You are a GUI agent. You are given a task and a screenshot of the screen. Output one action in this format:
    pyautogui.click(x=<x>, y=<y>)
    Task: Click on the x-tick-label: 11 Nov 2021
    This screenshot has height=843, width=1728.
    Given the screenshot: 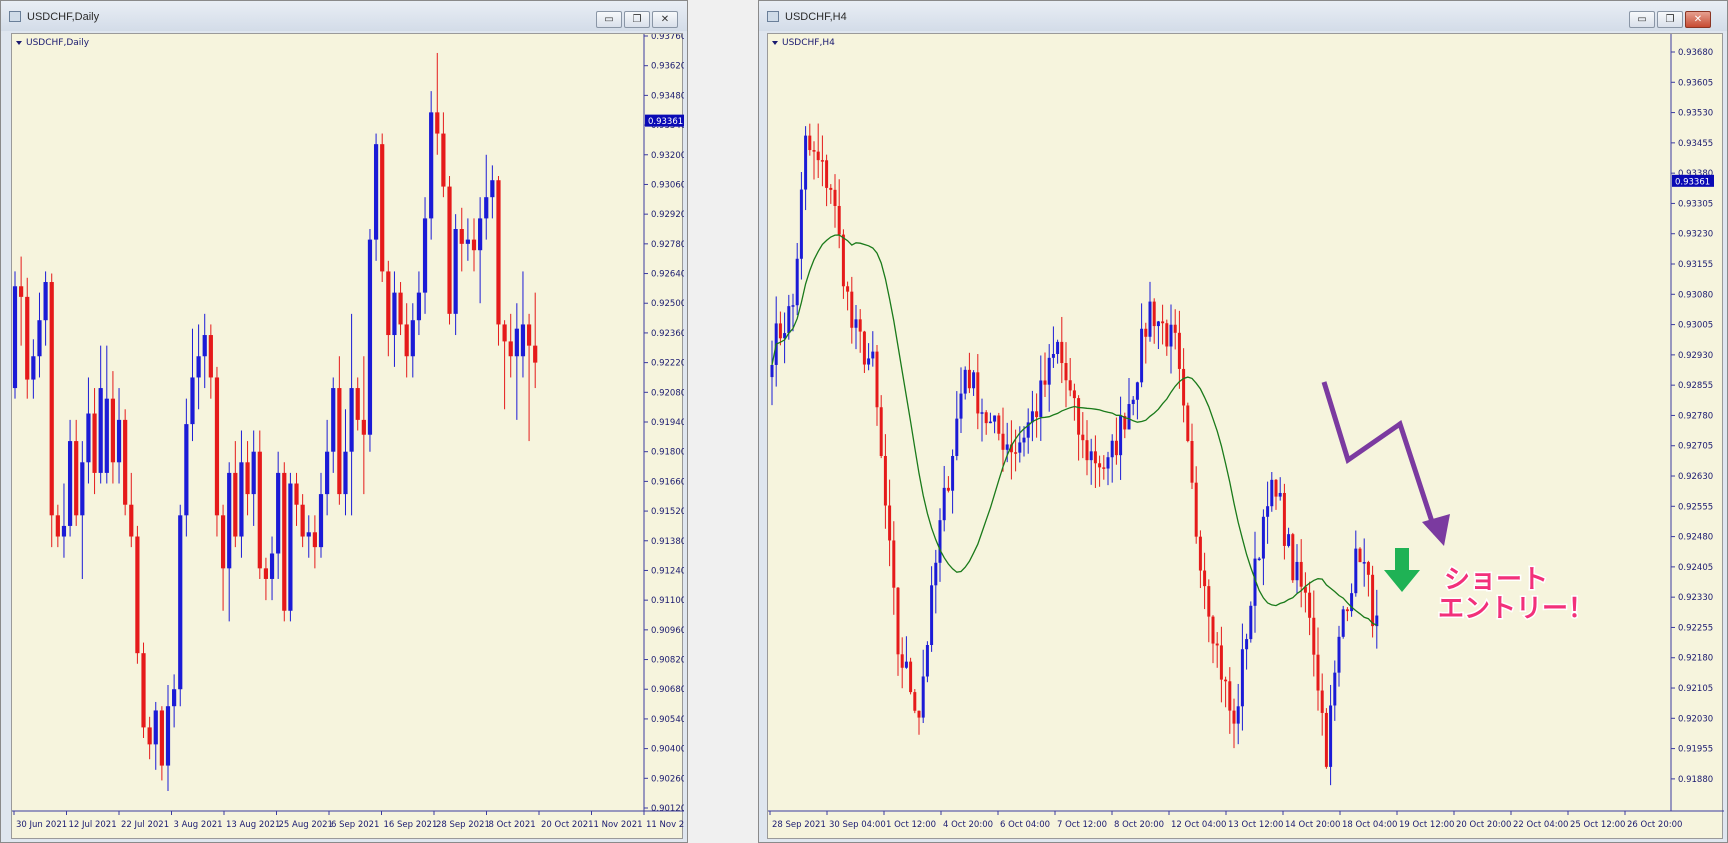 What is the action you would take?
    pyautogui.click(x=665, y=825)
    